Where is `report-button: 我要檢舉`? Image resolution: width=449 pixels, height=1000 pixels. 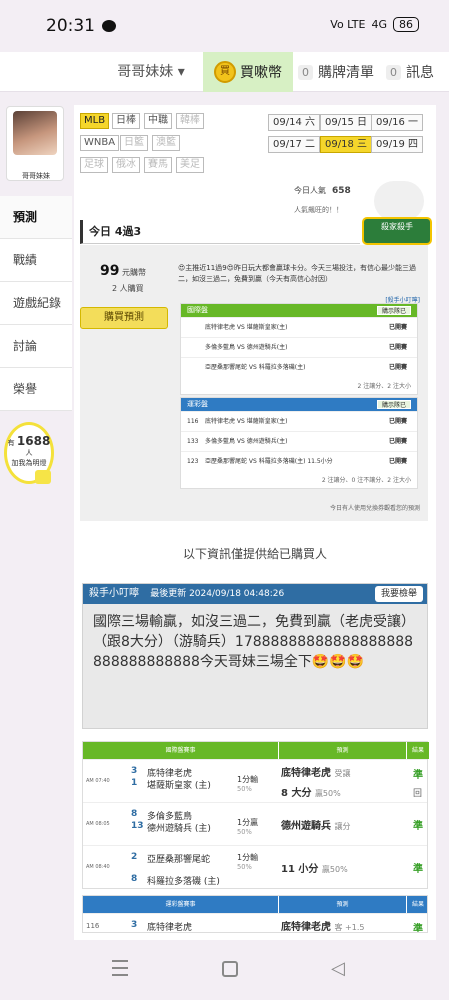 report-button: 我要檢舉 is located at coordinates (398, 594).